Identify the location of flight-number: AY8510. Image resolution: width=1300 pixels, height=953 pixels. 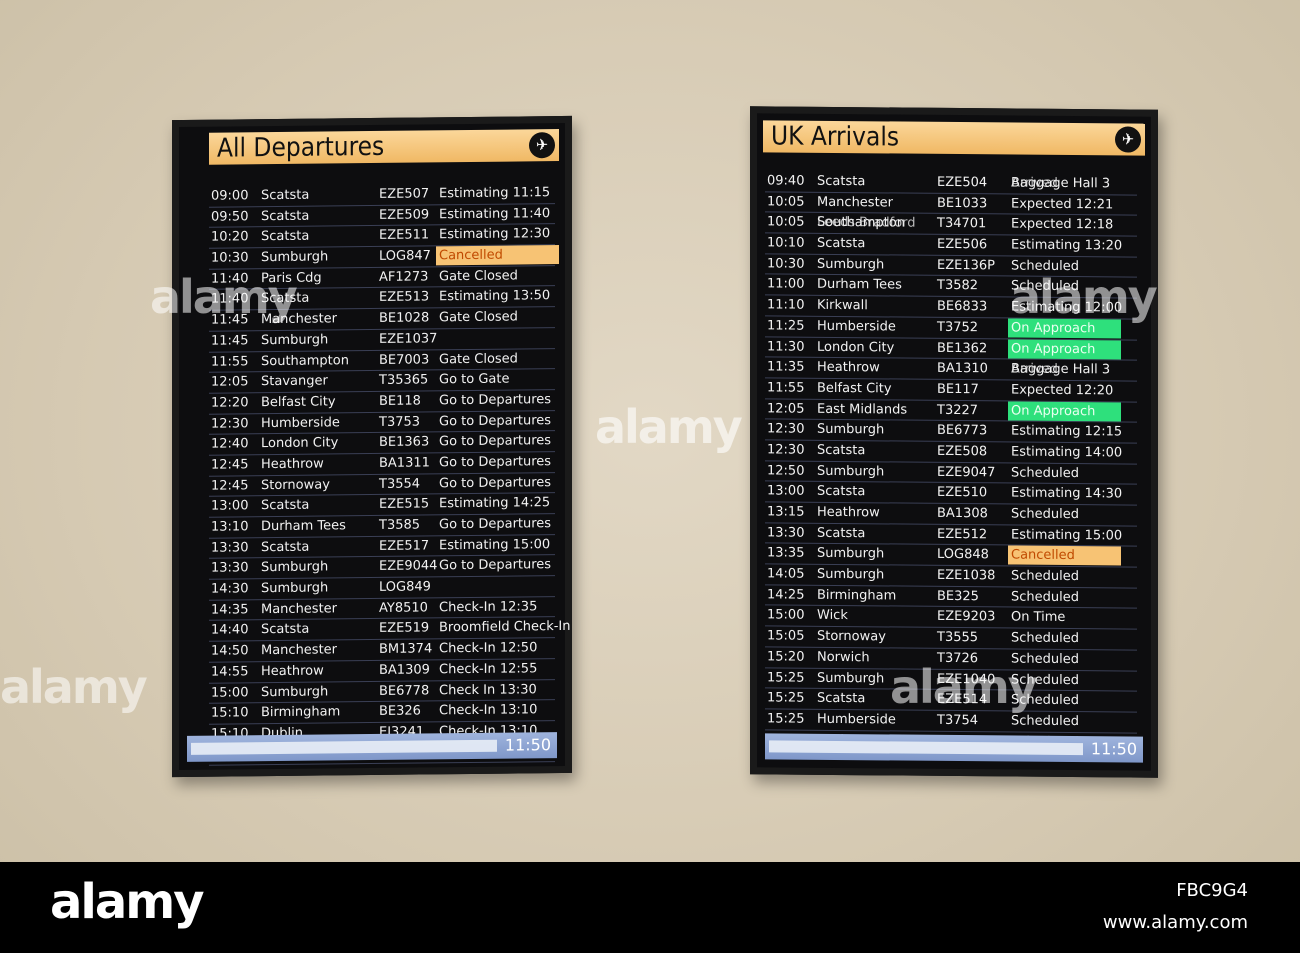
(403, 608).